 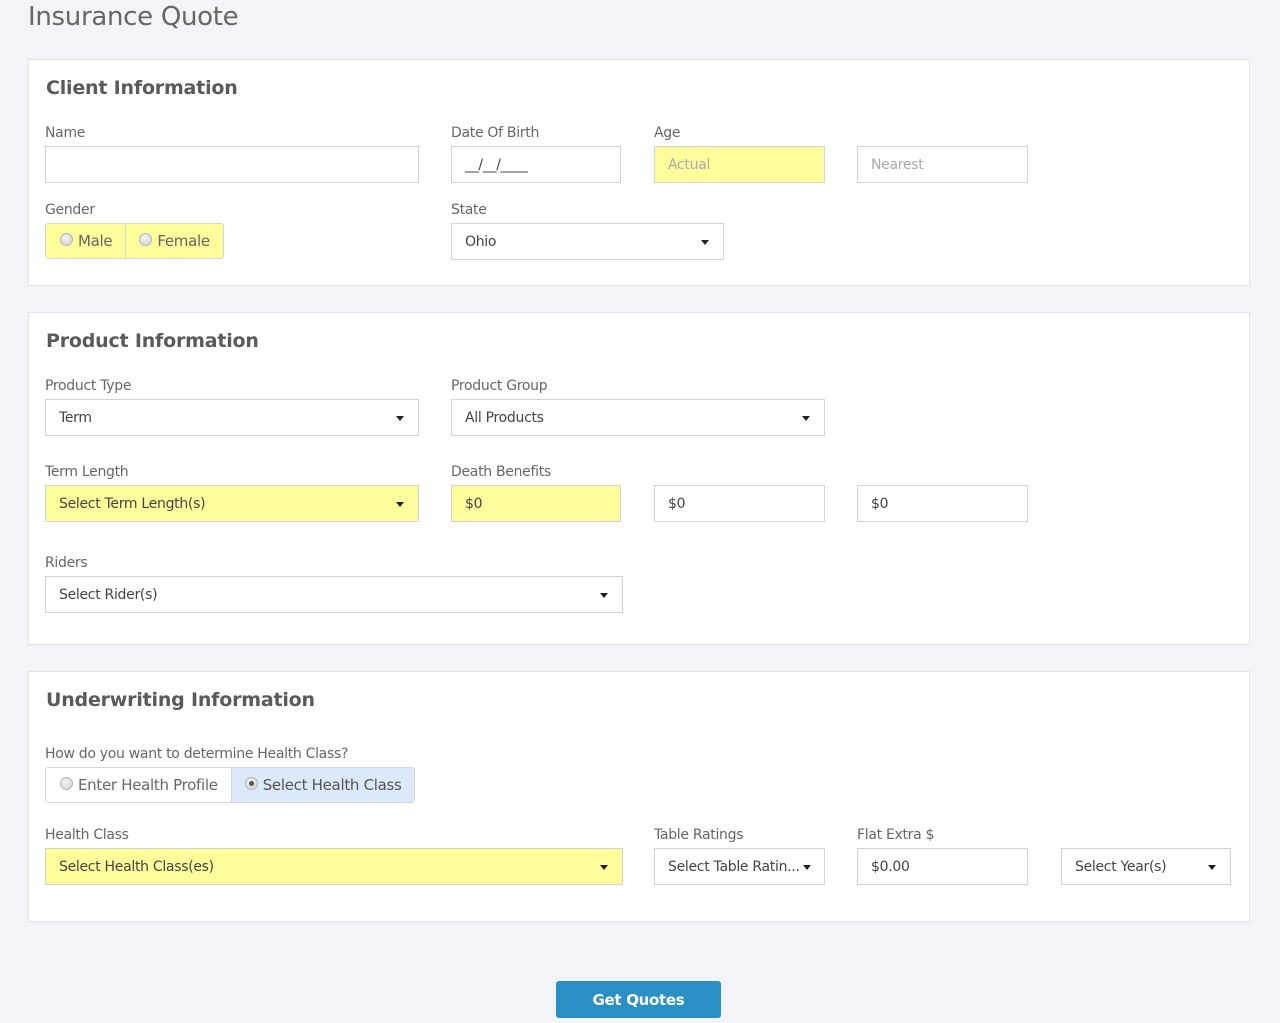 What do you see at coordinates (232, 503) in the screenshot?
I see `term-length-select: Select Term Length(s)` at bounding box center [232, 503].